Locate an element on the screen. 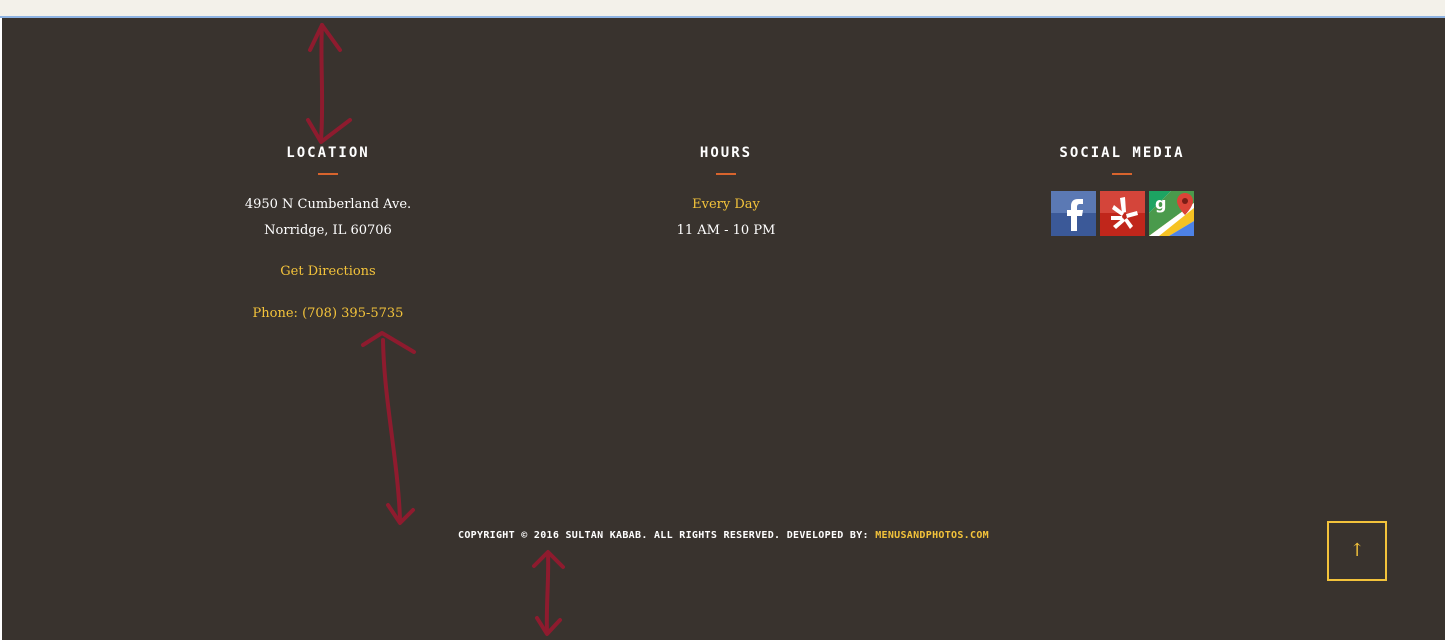  hours-divider is located at coordinates (726, 174).